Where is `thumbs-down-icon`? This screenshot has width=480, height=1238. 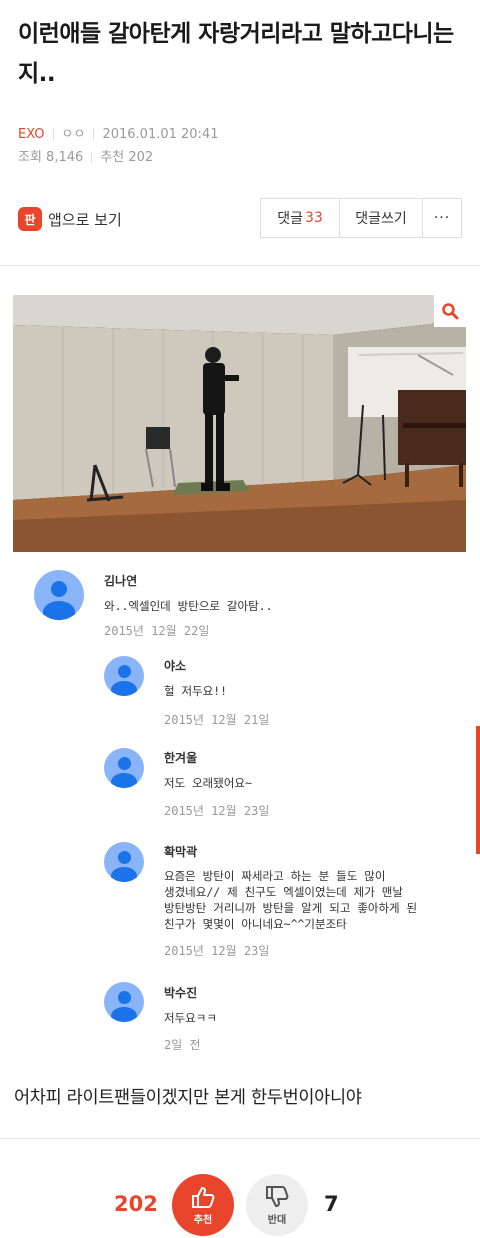 thumbs-down-icon is located at coordinates (277, 1196).